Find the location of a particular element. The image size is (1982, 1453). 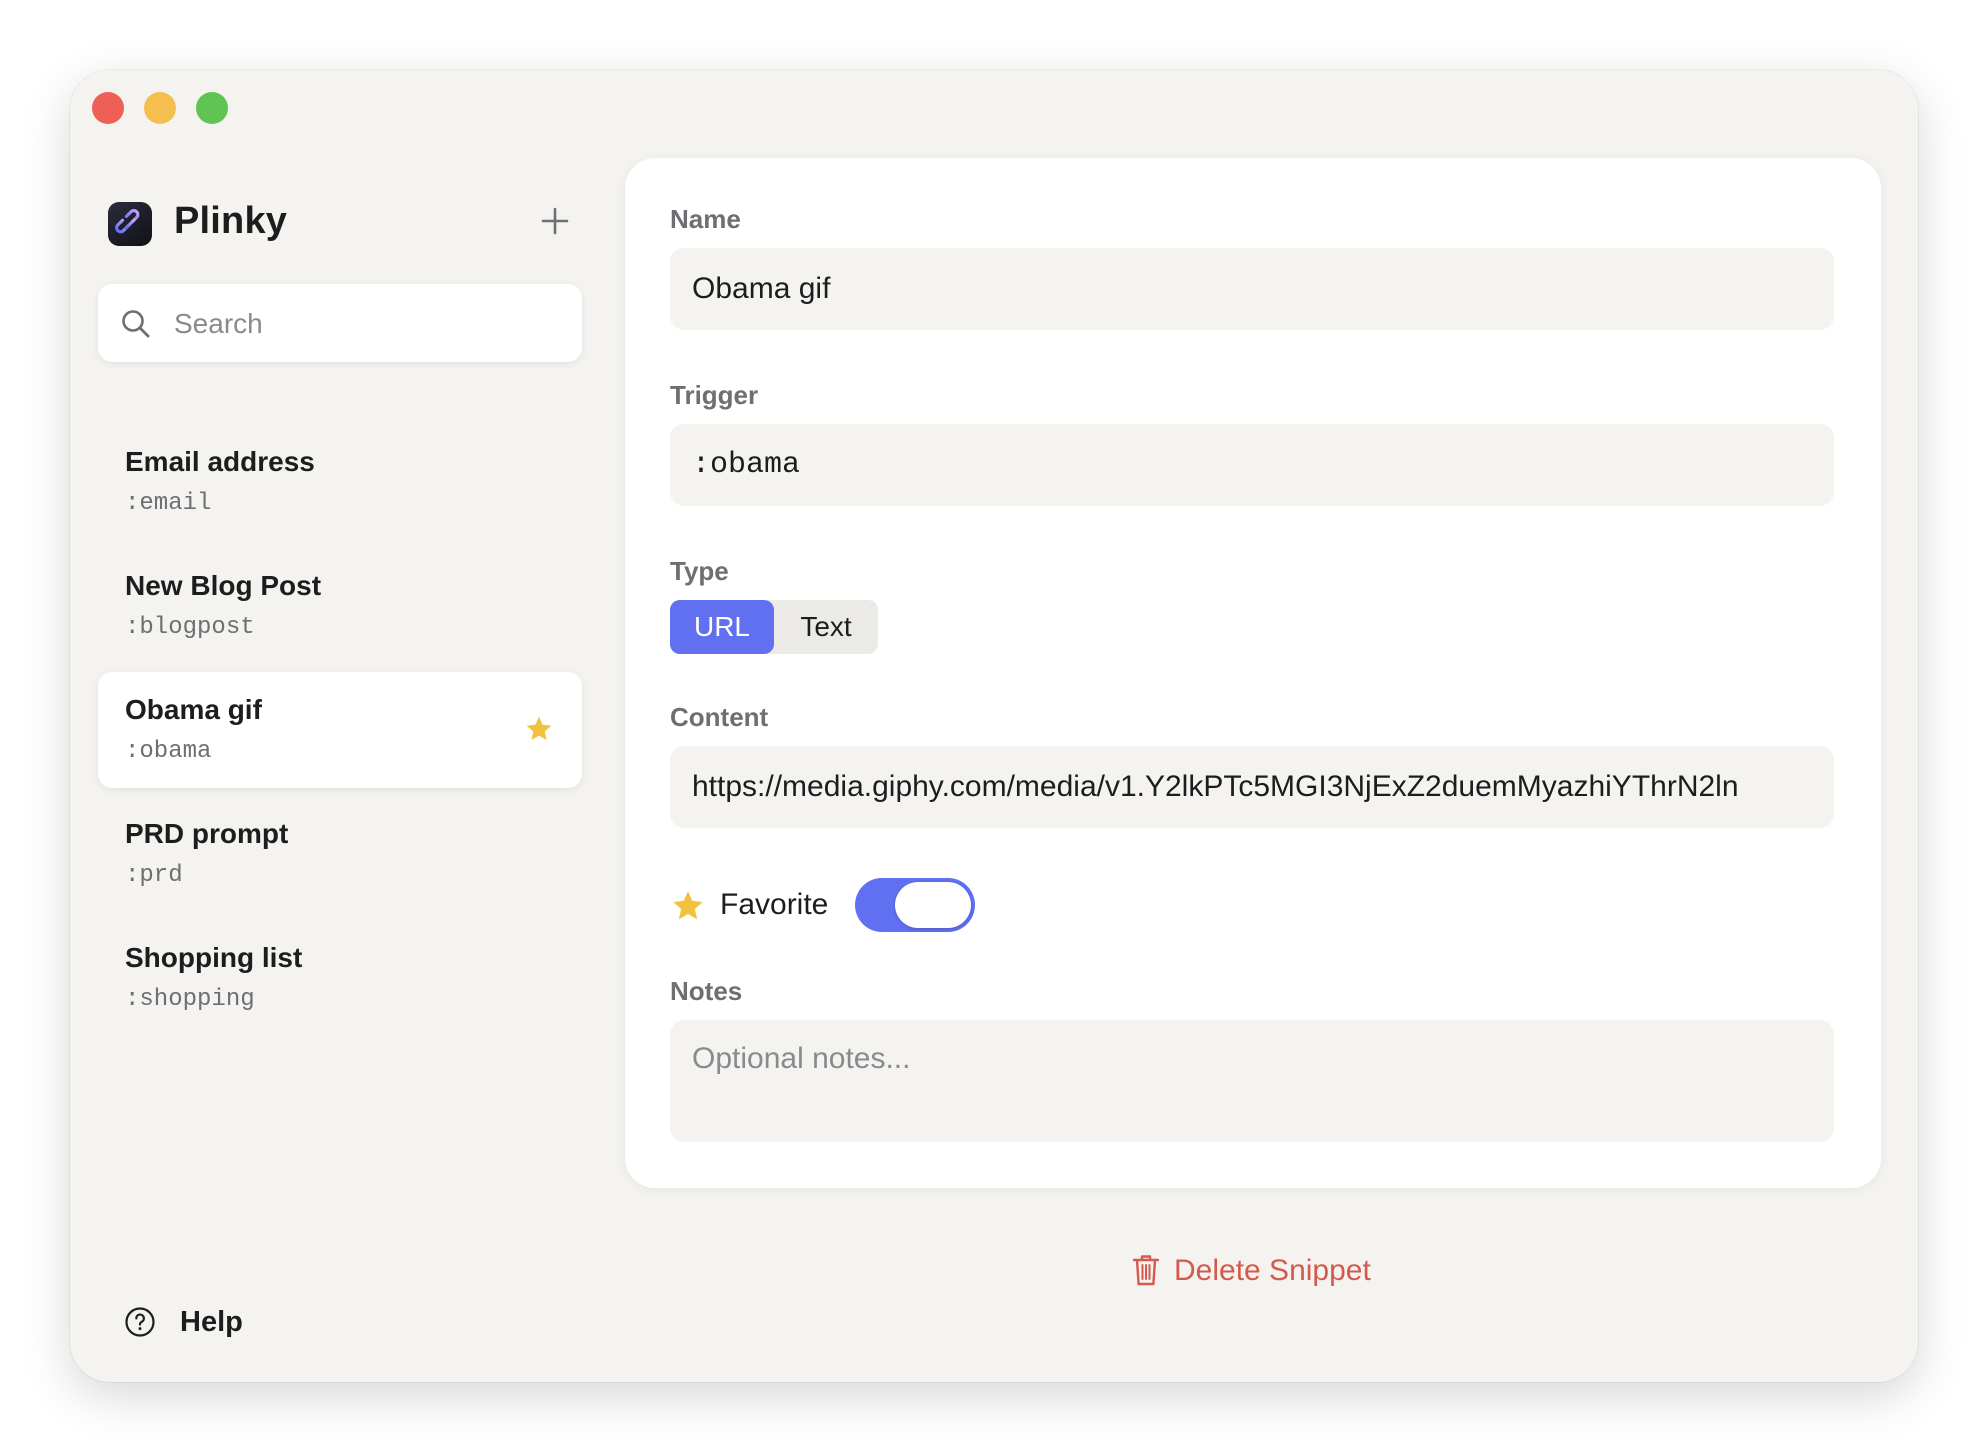

snippet-title: Shopping list is located at coordinates (214, 957).